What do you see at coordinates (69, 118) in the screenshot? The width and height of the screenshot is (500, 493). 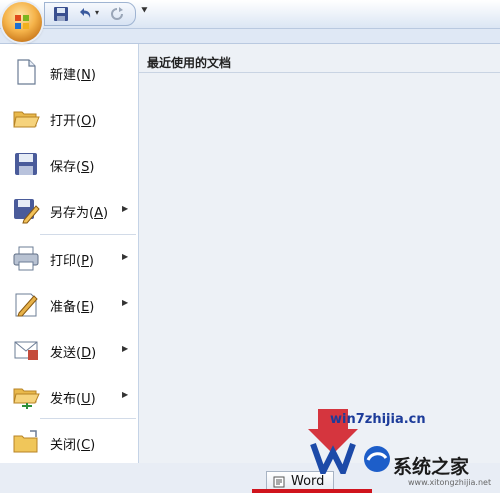 I see `menu-item-open: 打开(O)` at bounding box center [69, 118].